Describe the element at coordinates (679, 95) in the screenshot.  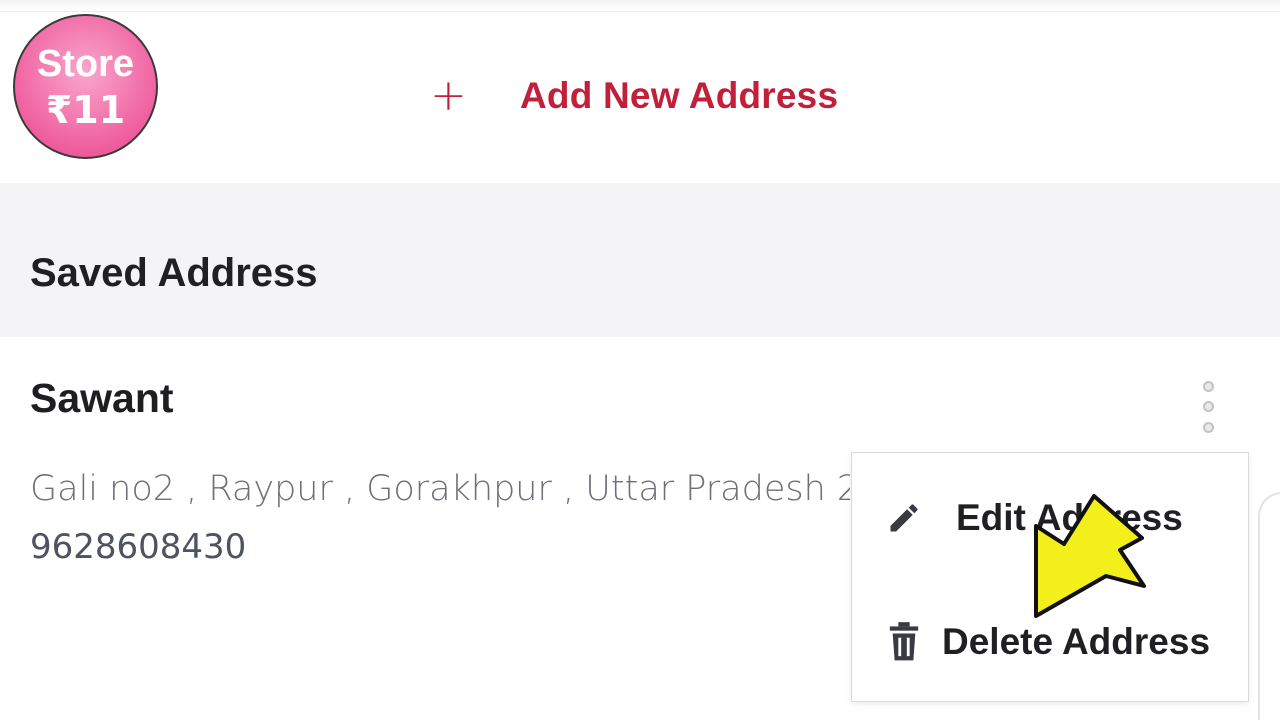
I see `add-new-address-label: Add New Address` at that location.